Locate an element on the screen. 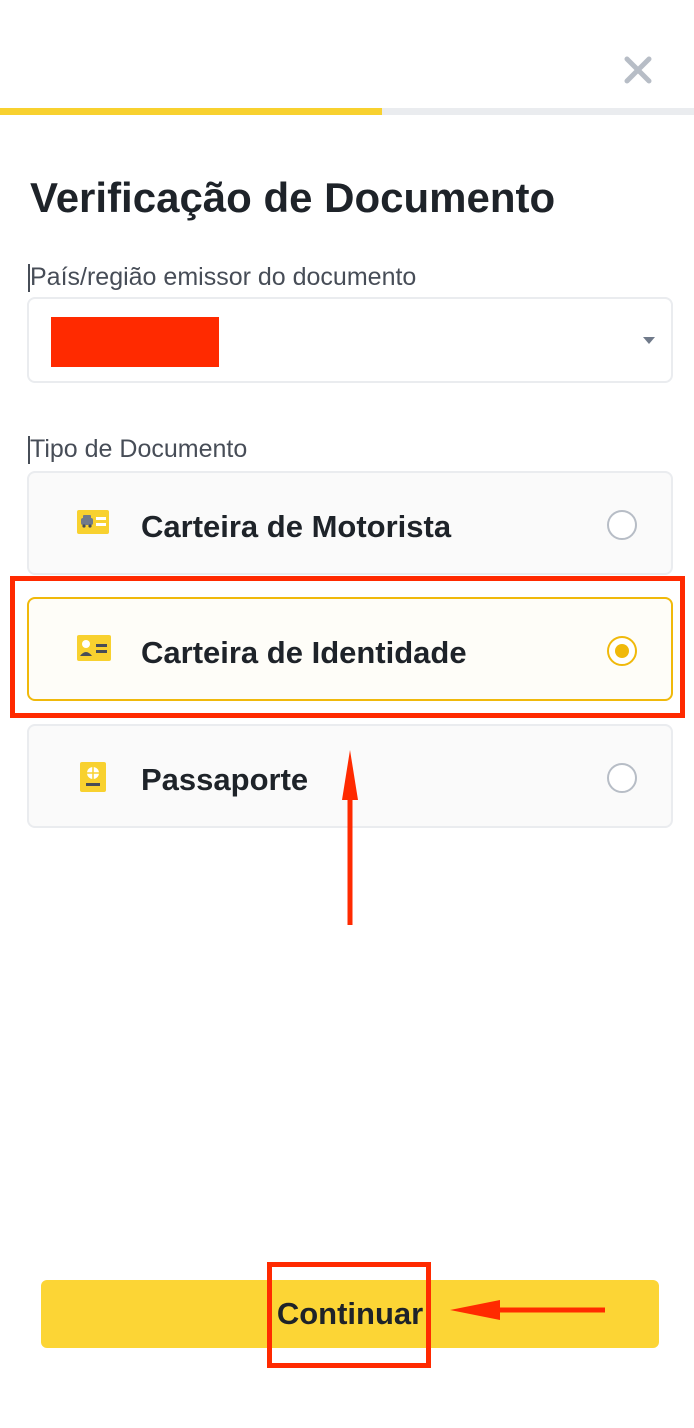 The image size is (694, 1428). radio-button-checked is located at coordinates (622, 651).